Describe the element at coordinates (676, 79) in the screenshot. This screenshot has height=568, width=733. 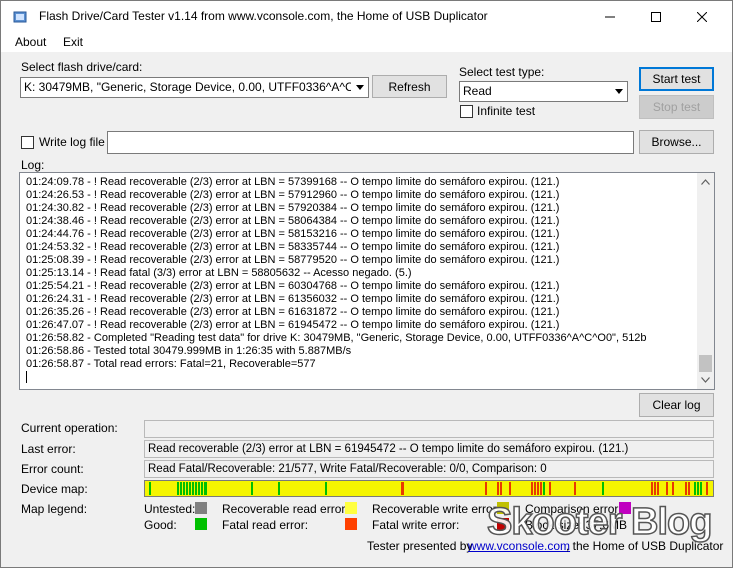
I see `start-test-button: Start test` at that location.